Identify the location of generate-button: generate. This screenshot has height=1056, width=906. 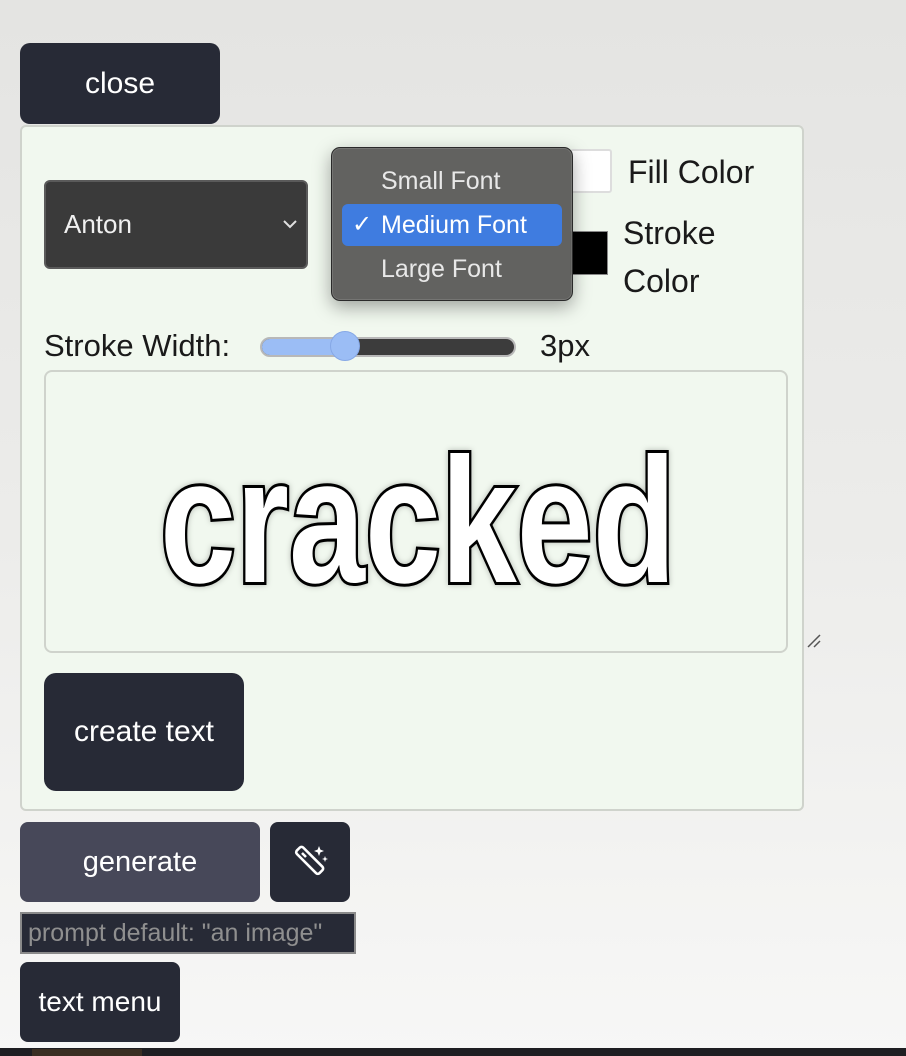
(140, 862).